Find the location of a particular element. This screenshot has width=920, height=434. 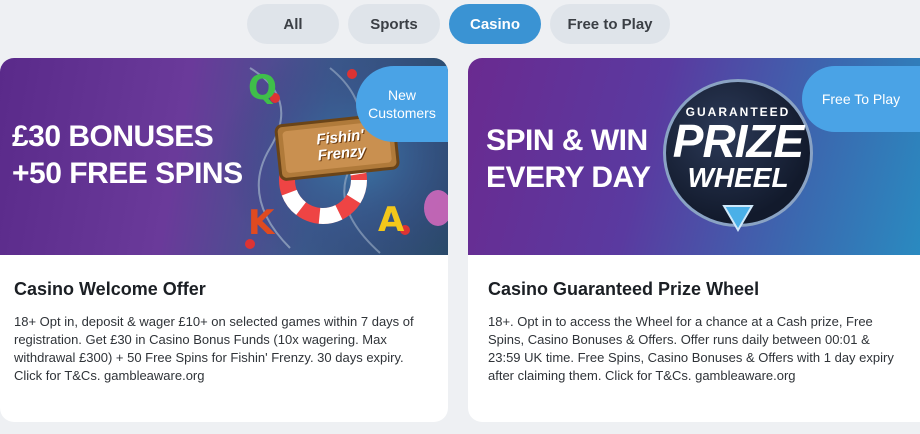

tab-casino: Casino is located at coordinates (495, 24).